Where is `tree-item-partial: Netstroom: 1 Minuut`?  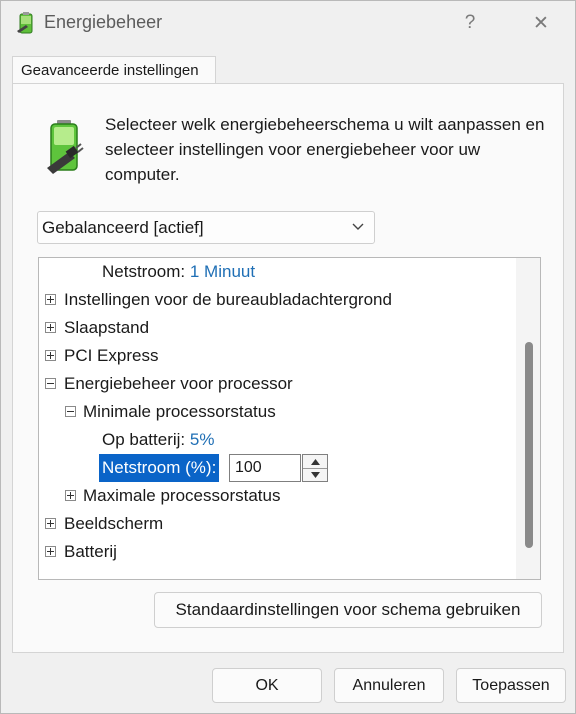
tree-item-partial: Netstroom: 1 Minuut is located at coordinates (178, 272).